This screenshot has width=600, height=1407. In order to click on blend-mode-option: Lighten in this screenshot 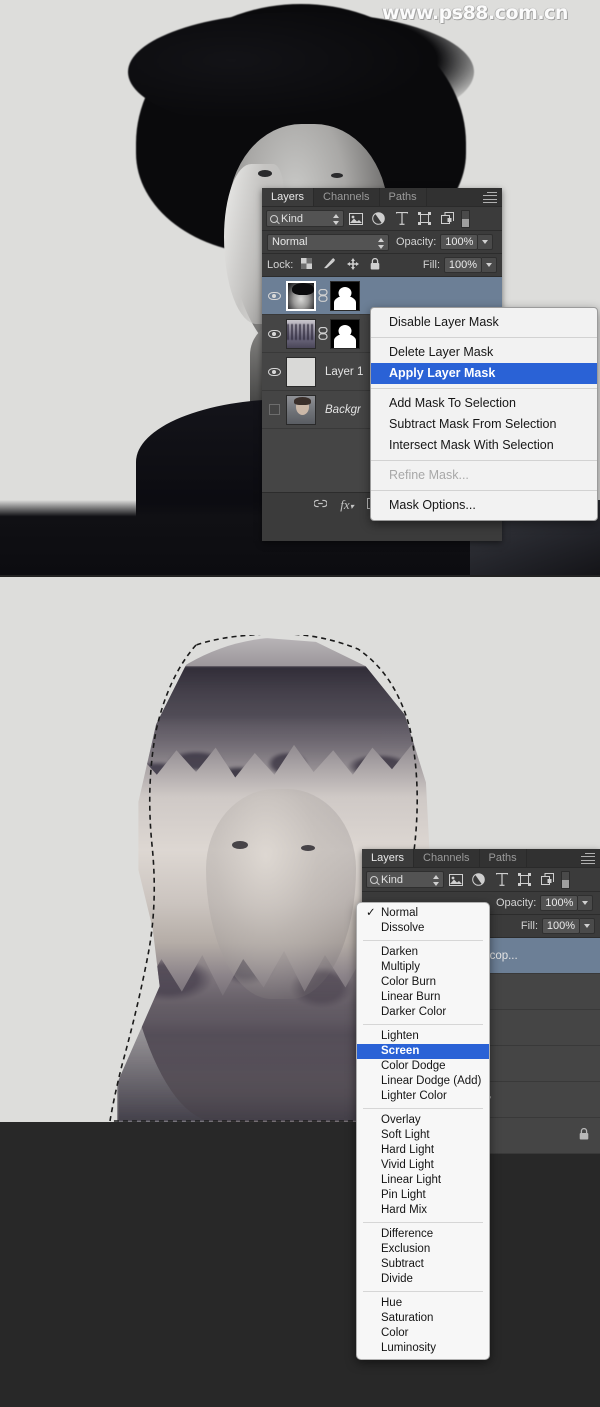, I will do `click(423, 1036)`.